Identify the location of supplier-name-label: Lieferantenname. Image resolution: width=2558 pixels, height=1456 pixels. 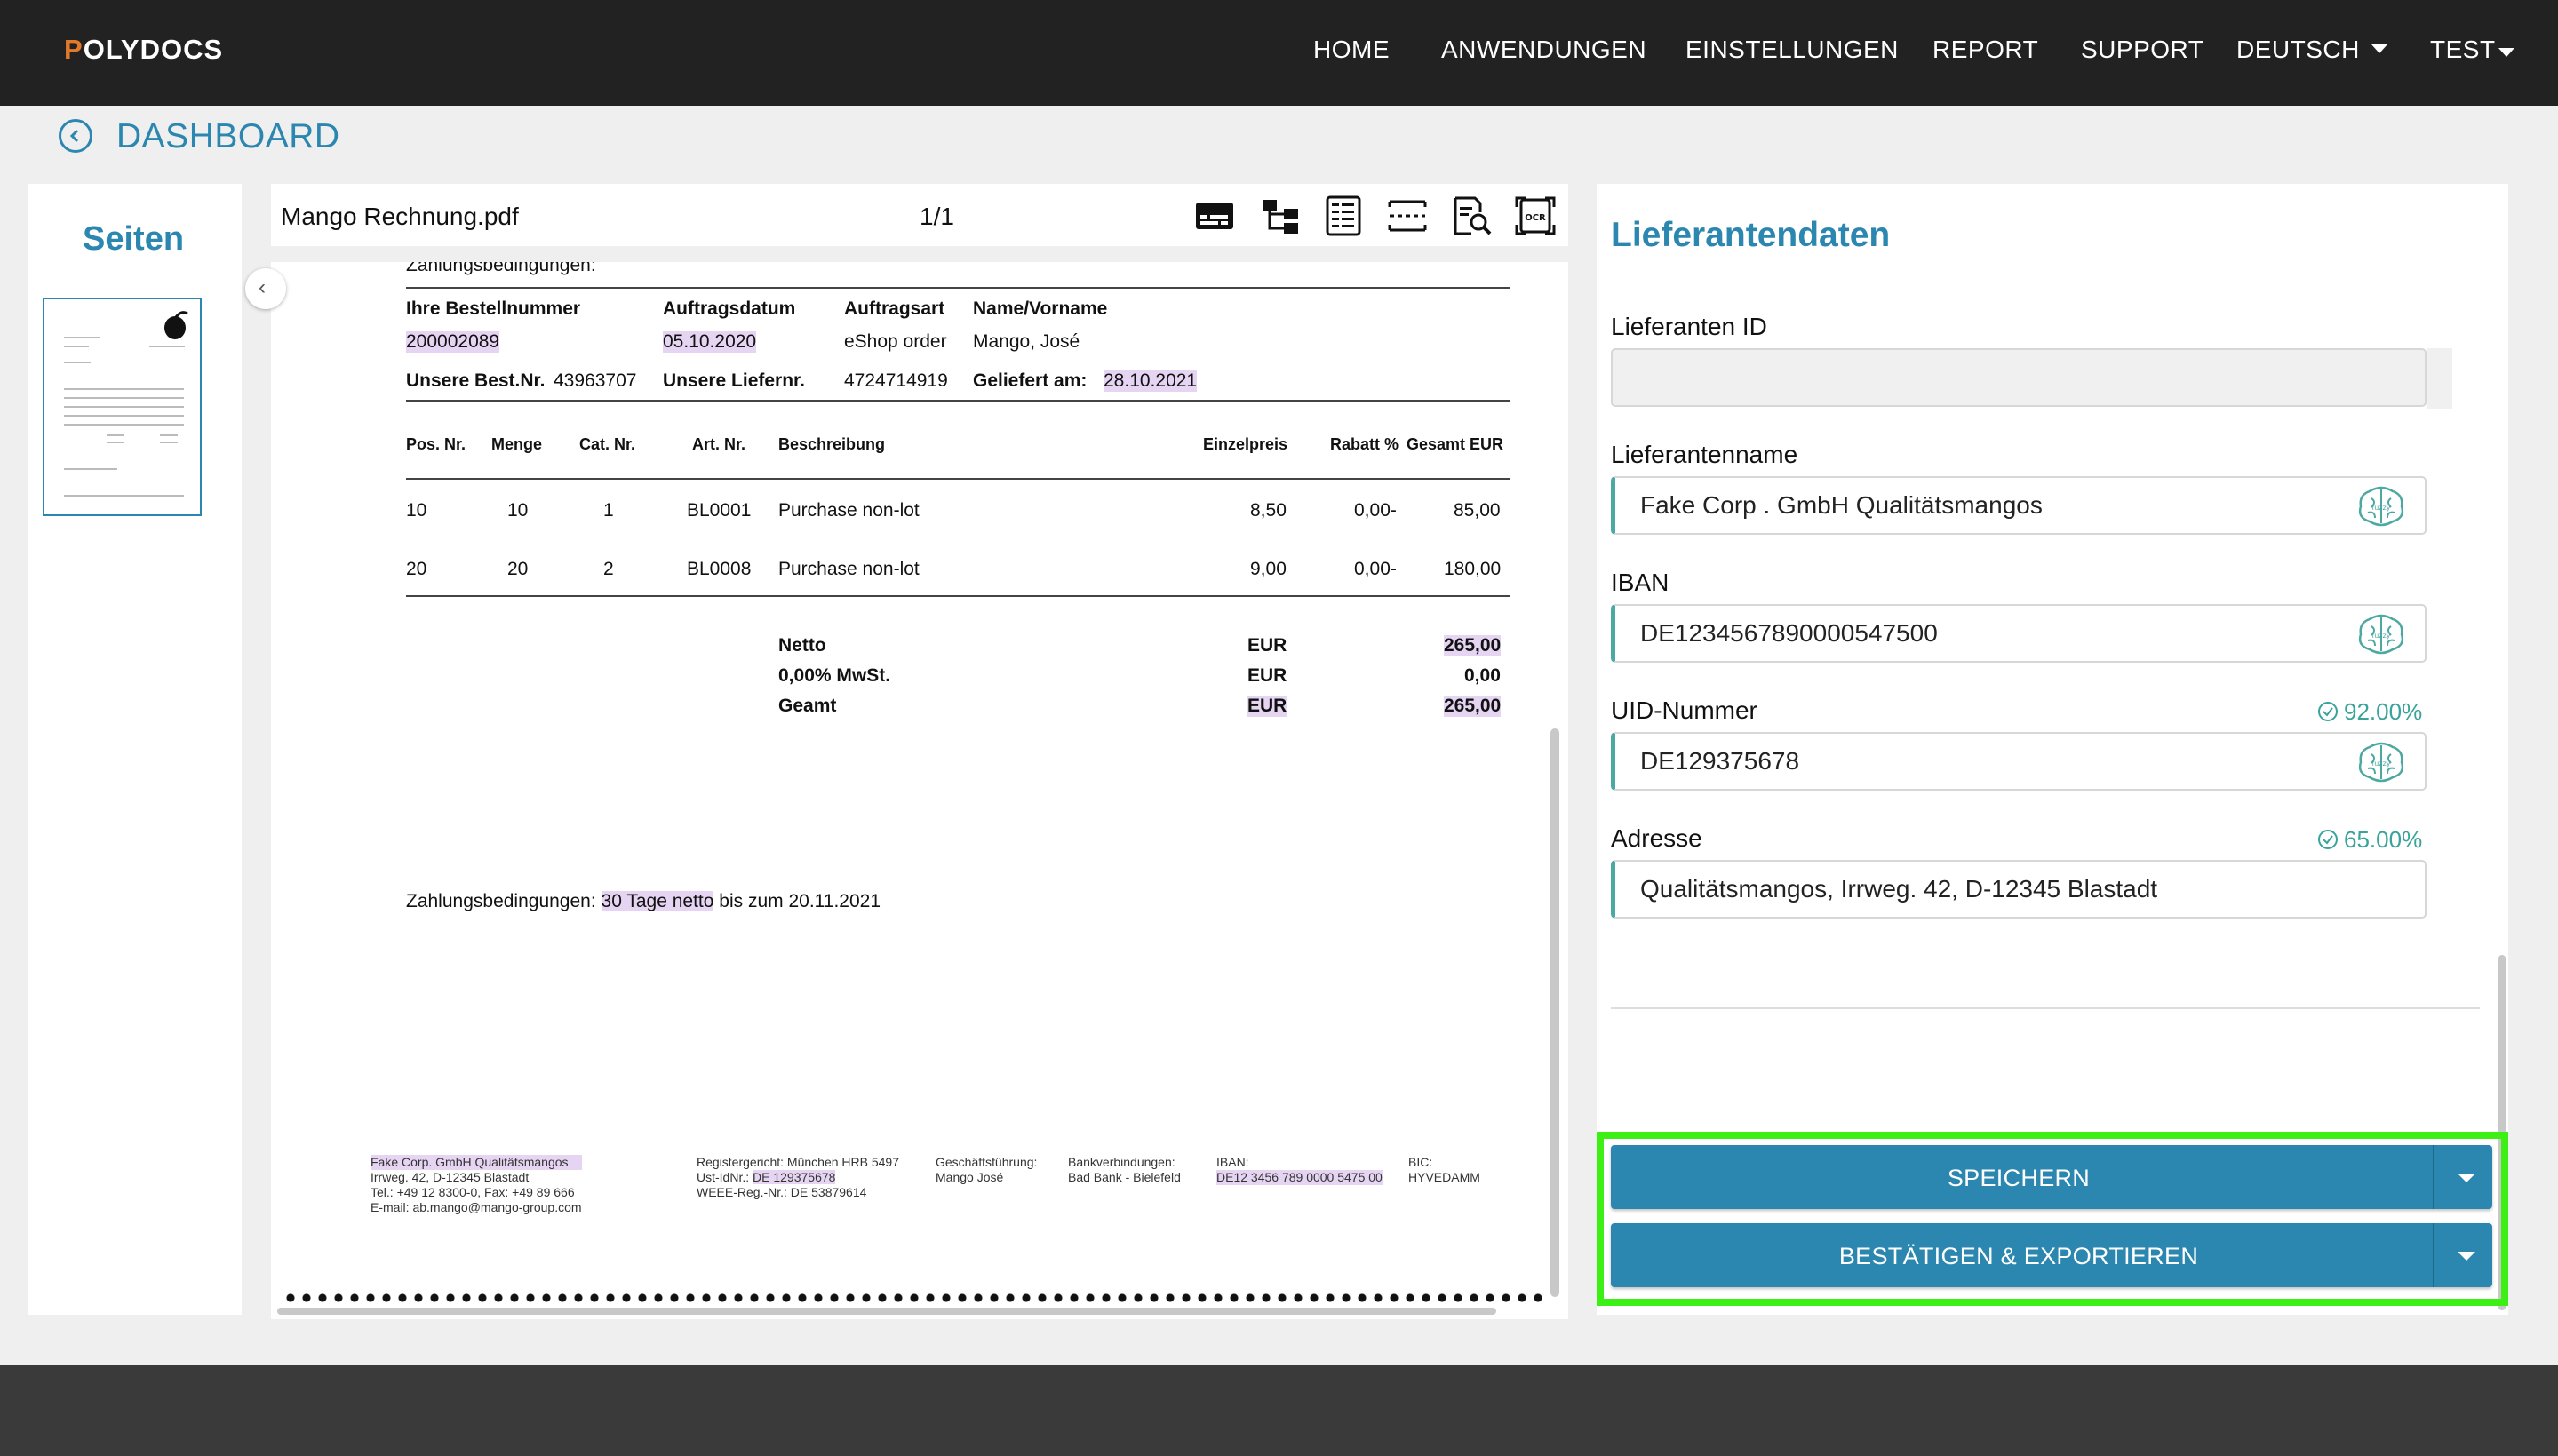
(1704, 454).